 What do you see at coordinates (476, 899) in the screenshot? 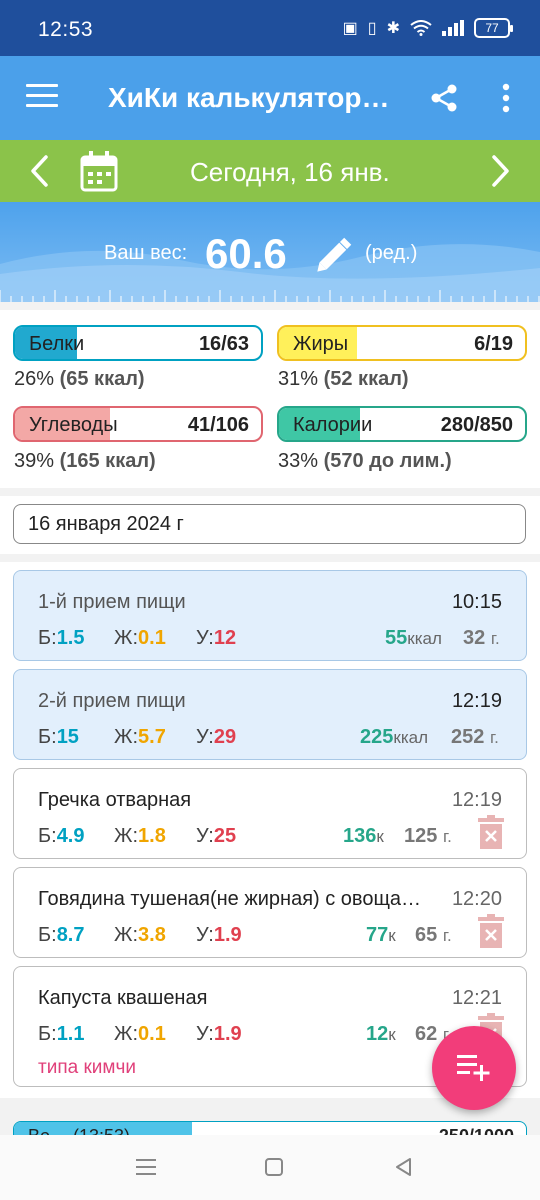
I see `entry-time: 12:20` at bounding box center [476, 899].